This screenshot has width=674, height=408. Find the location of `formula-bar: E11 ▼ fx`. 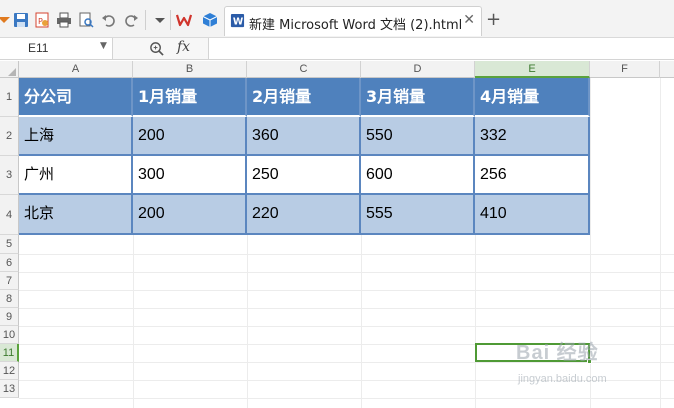

formula-bar: E11 ▼ fx is located at coordinates (337, 49).